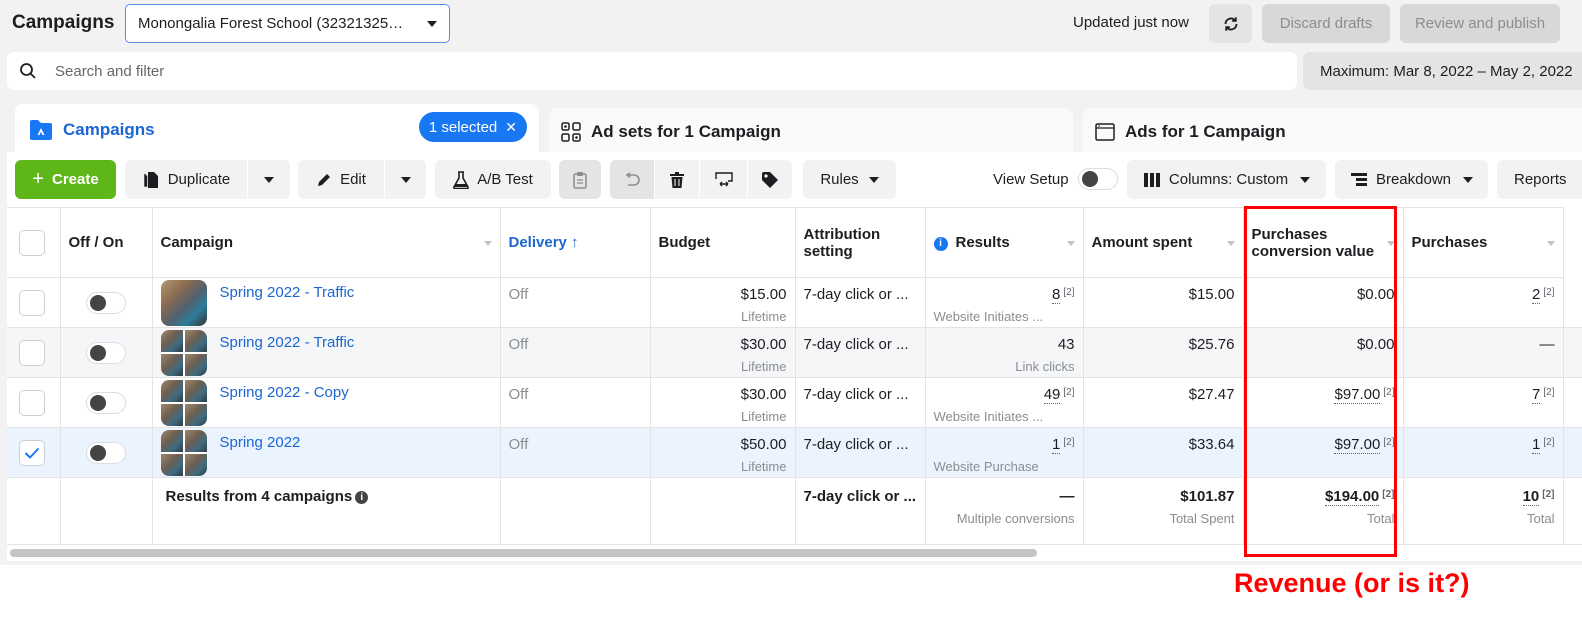 The height and width of the screenshot is (624, 1582). I want to click on cell-value: 7, so click(1536, 395).